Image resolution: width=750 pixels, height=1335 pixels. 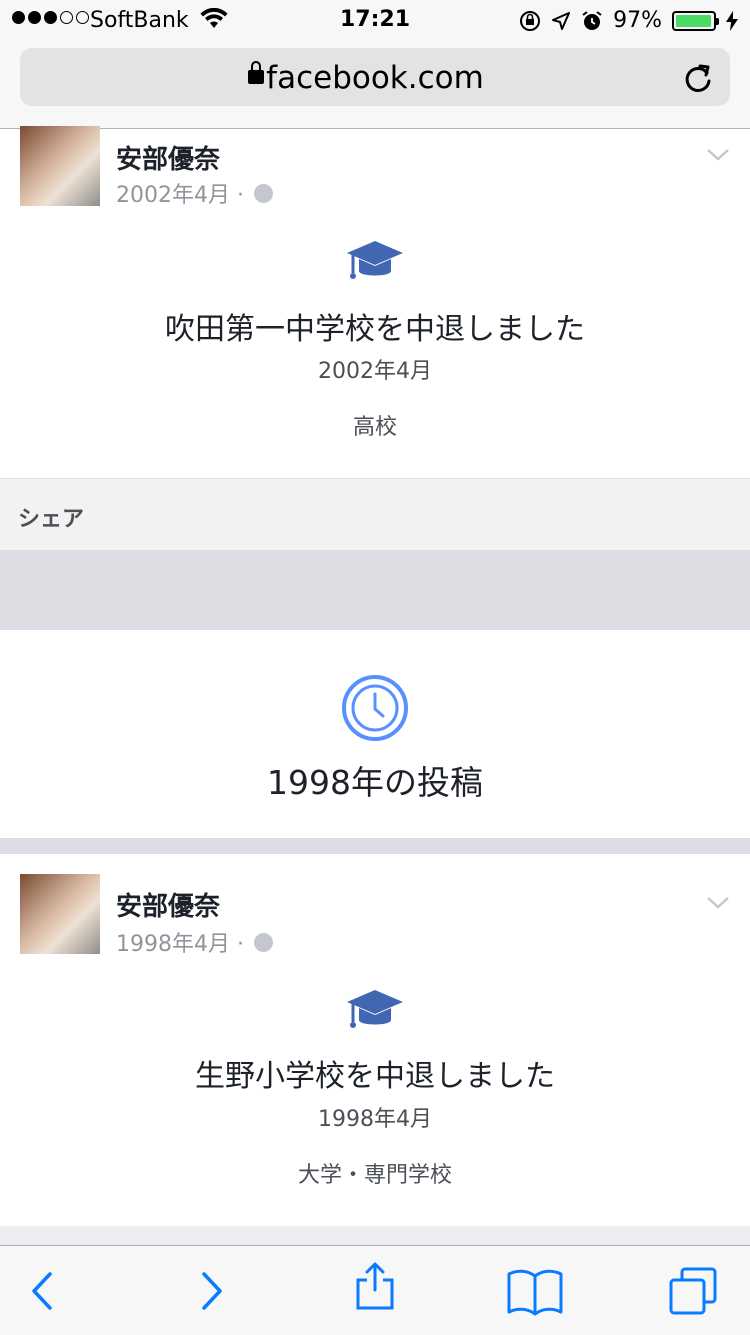 I want to click on battery-icon, so click(x=695, y=20).